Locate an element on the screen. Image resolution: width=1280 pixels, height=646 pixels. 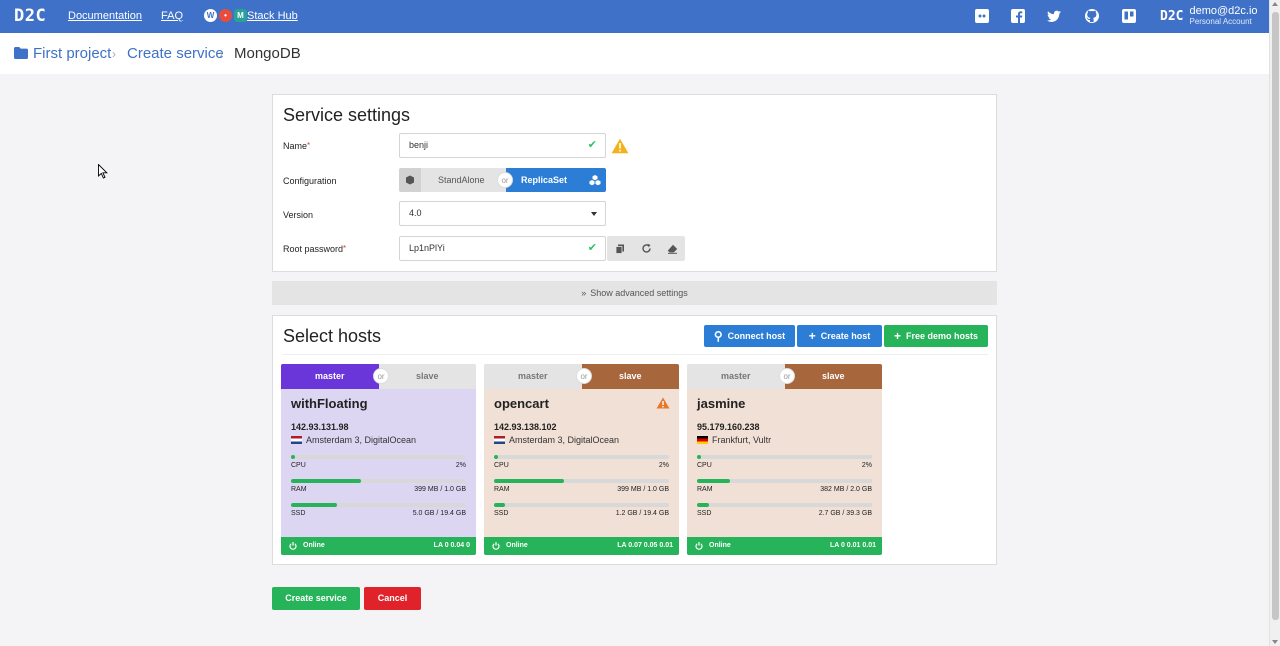
trello-icon is located at coordinates (1129, 16).